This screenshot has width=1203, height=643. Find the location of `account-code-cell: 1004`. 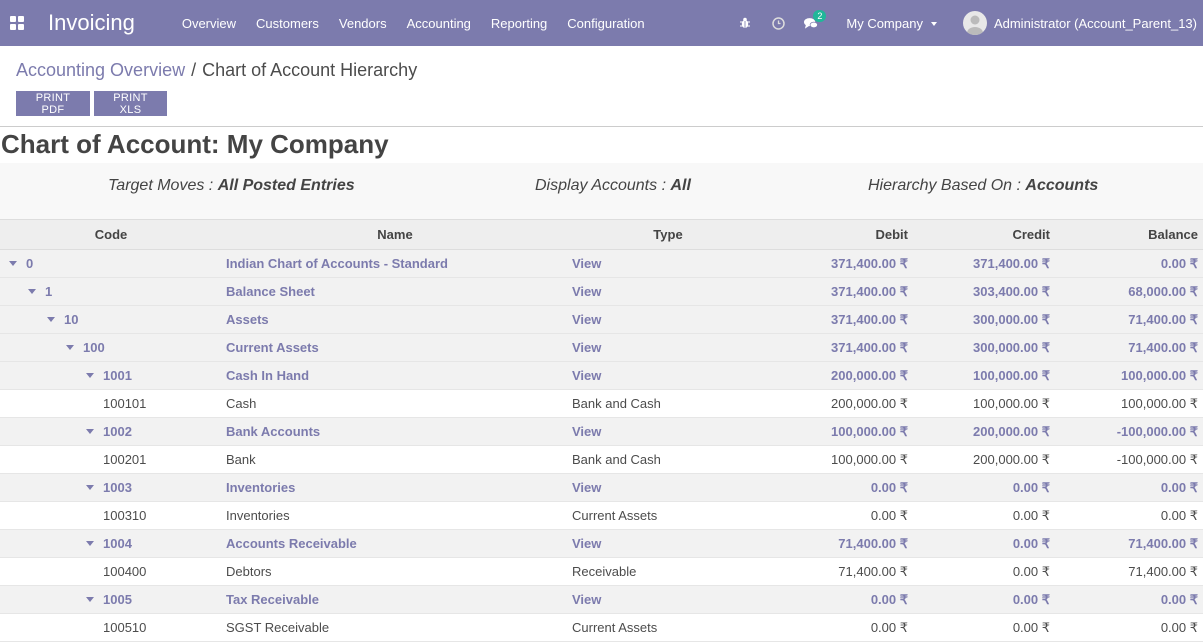

account-code-cell: 1004 is located at coordinates (111, 543).